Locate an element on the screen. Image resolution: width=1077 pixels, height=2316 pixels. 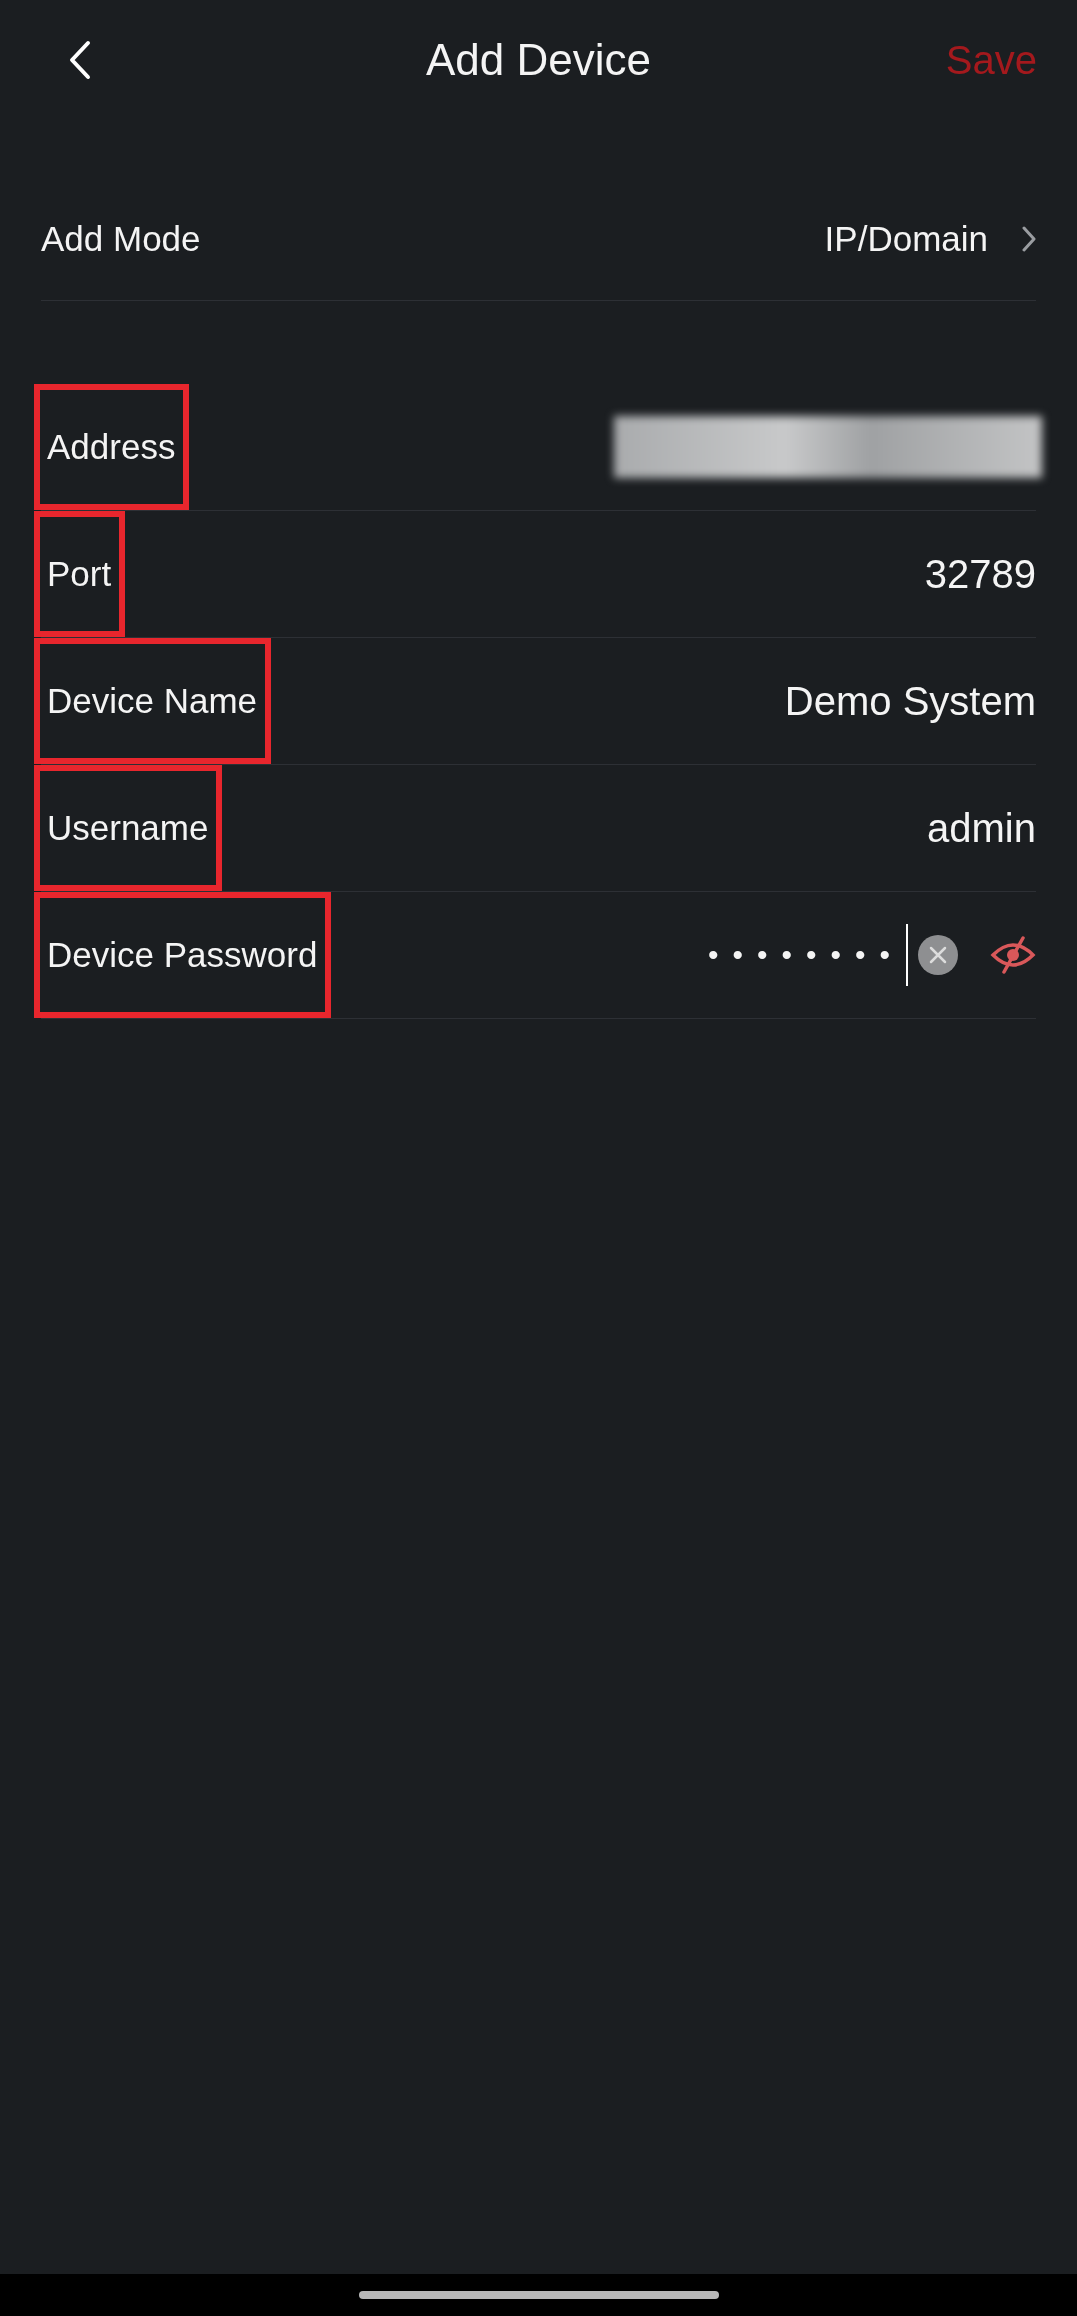
field-value: admin is located at coordinates (981, 828).